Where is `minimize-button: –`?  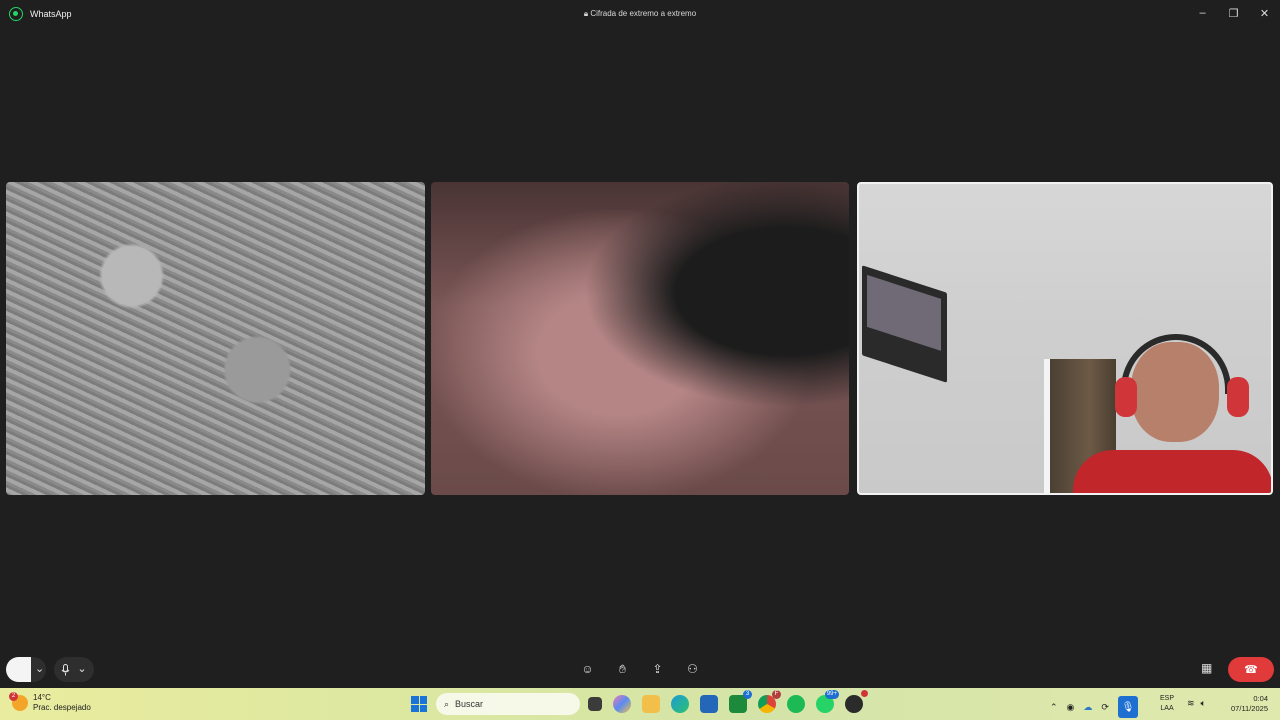 minimize-button: – is located at coordinates (1202, 13).